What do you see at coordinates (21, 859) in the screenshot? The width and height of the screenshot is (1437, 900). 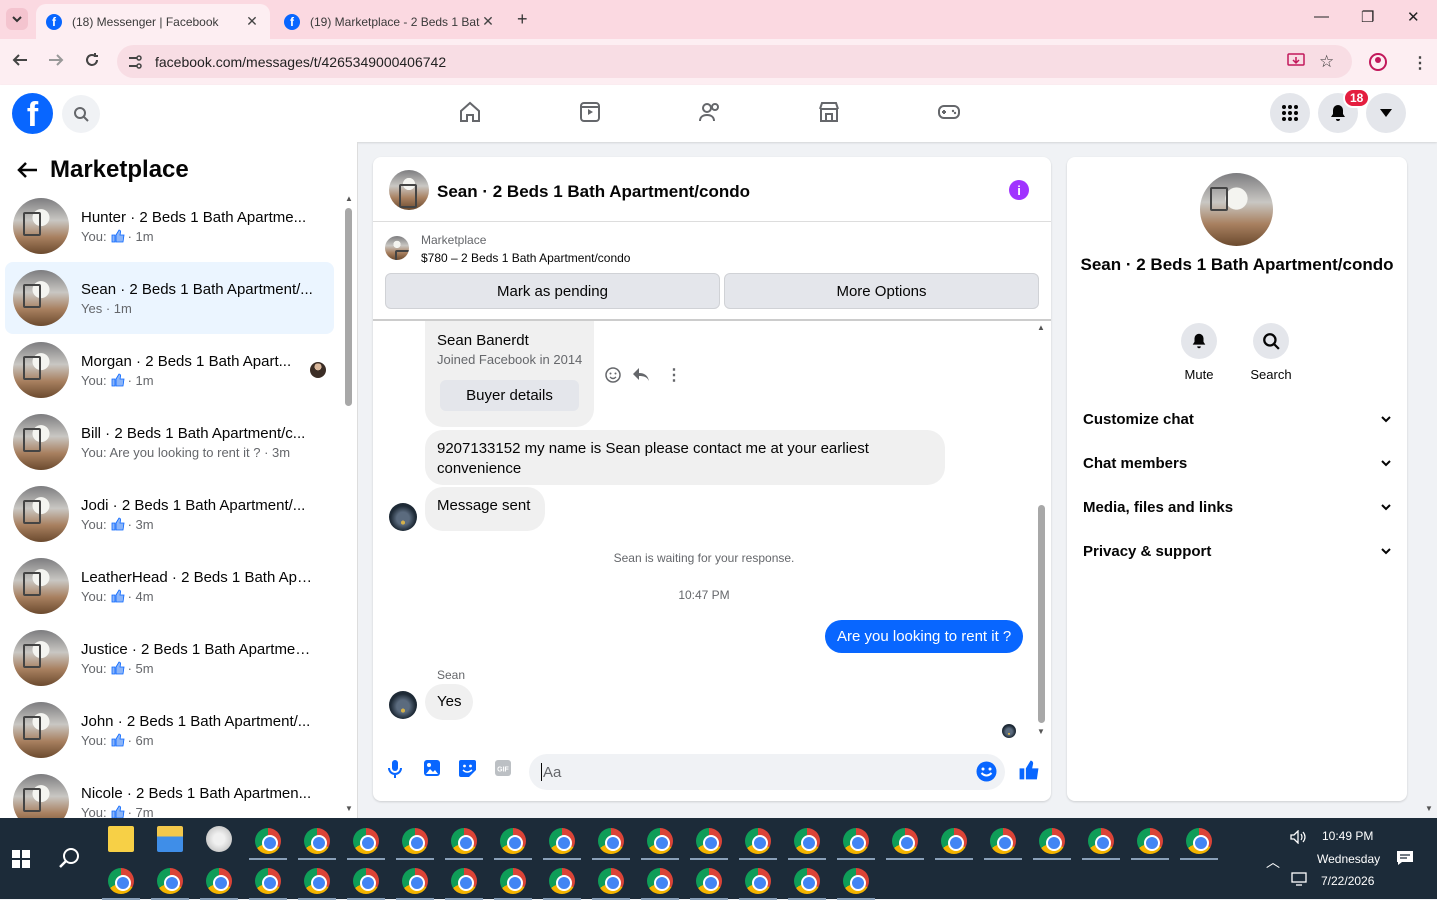 I see `windows-start-icon` at bounding box center [21, 859].